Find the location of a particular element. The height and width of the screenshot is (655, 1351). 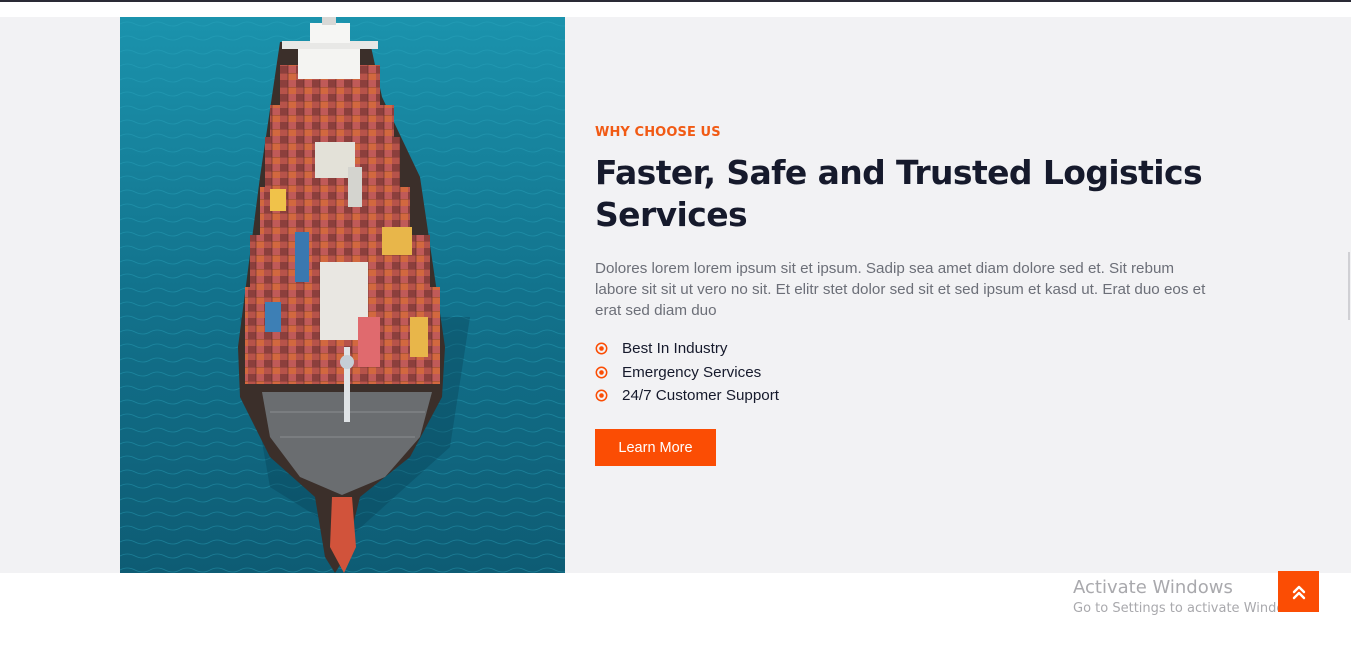

feature-label: 24/7 Customer Support is located at coordinates (701, 396).